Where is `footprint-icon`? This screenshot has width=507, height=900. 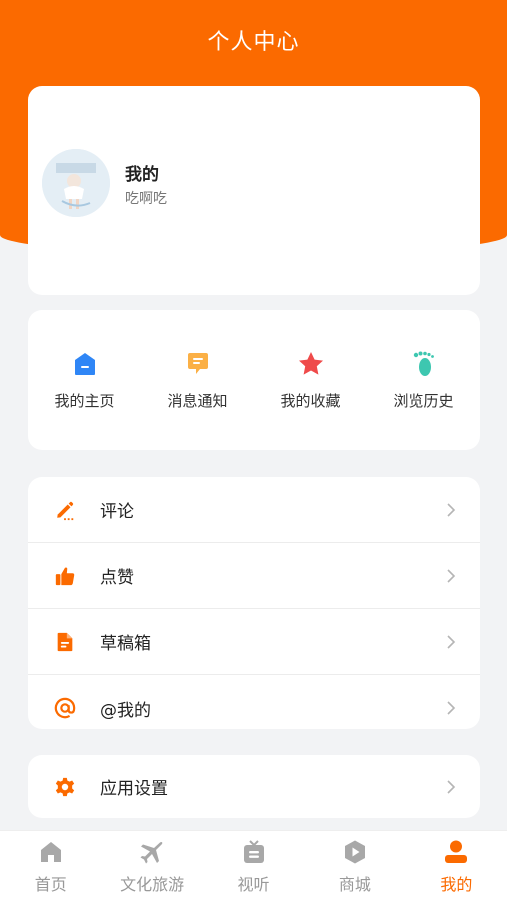
footprint-icon is located at coordinates (423, 363).